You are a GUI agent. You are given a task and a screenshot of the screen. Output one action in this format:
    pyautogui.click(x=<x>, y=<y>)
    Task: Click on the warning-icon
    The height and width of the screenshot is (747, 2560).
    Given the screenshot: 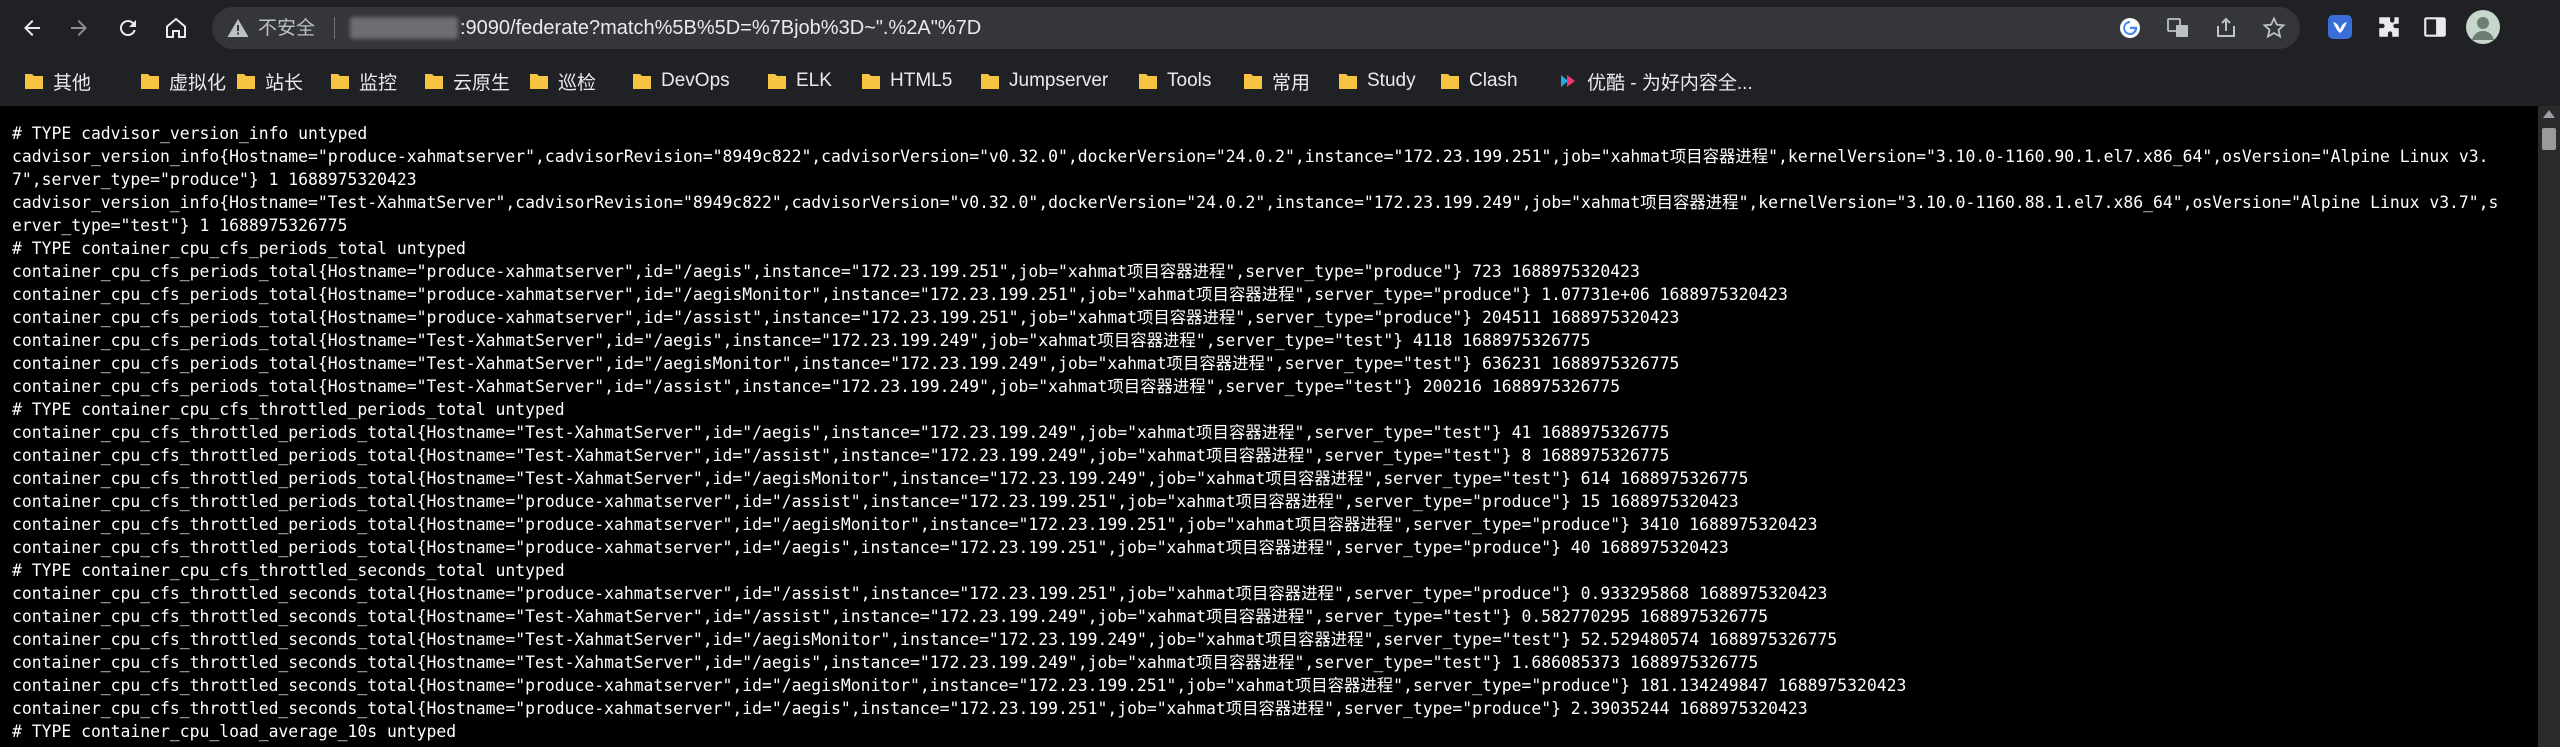 What is the action you would take?
    pyautogui.click(x=238, y=28)
    